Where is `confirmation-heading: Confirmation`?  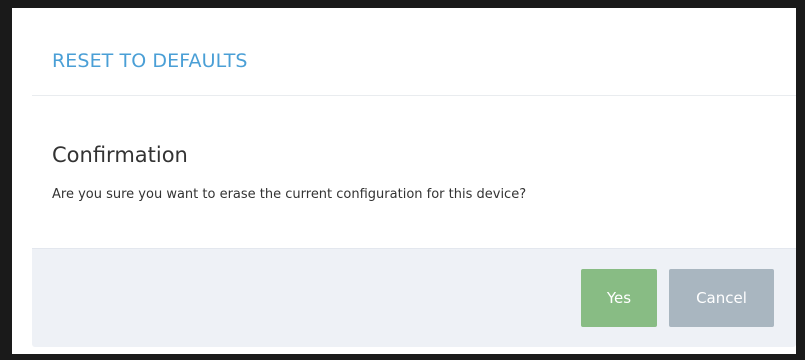 confirmation-heading: Confirmation is located at coordinates (120, 155).